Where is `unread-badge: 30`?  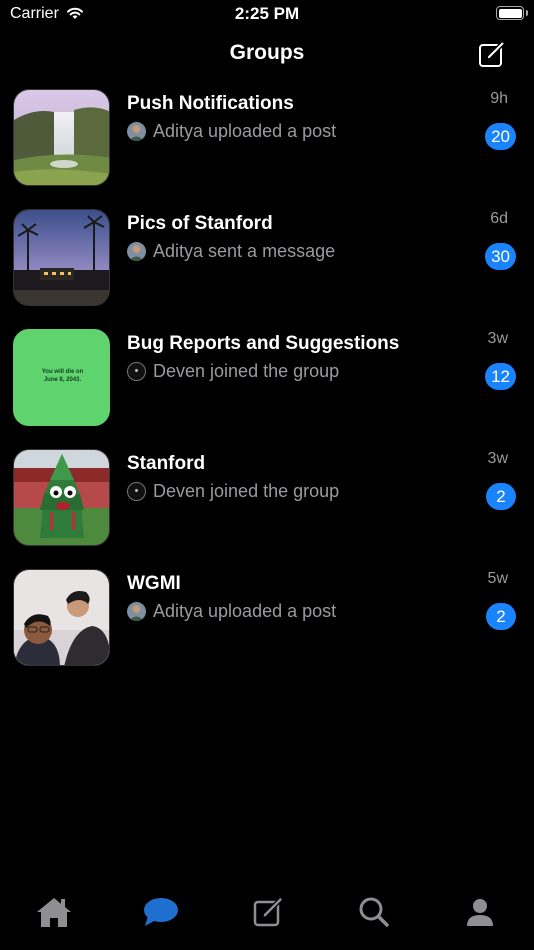
unread-badge: 30 is located at coordinates (500, 256).